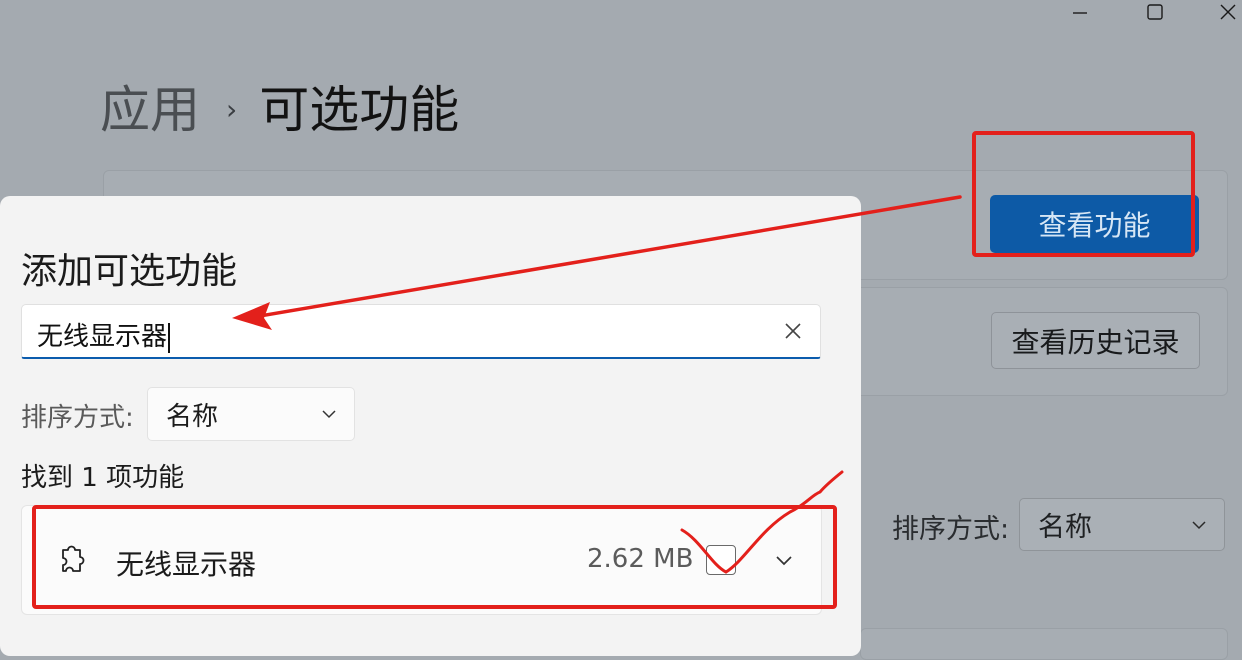 The height and width of the screenshot is (660, 1242). Describe the element at coordinates (421, 560) in the screenshot. I see `list-item: 无线显示器 2.62 MB` at that location.